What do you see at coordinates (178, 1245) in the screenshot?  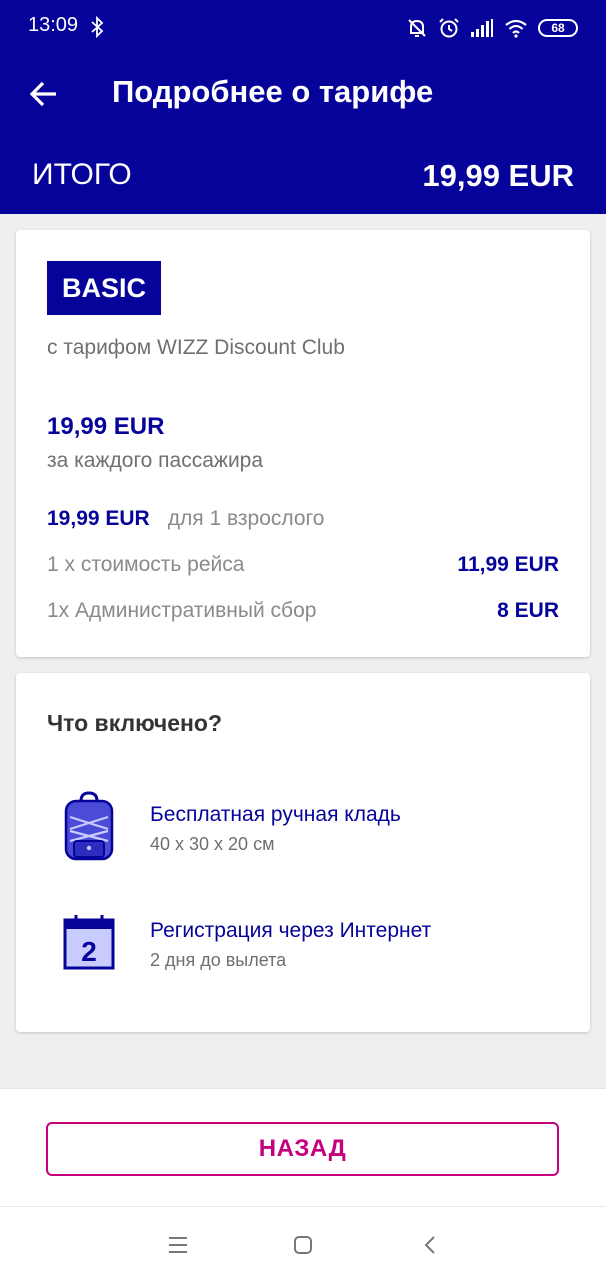 I see `menu-icon` at bounding box center [178, 1245].